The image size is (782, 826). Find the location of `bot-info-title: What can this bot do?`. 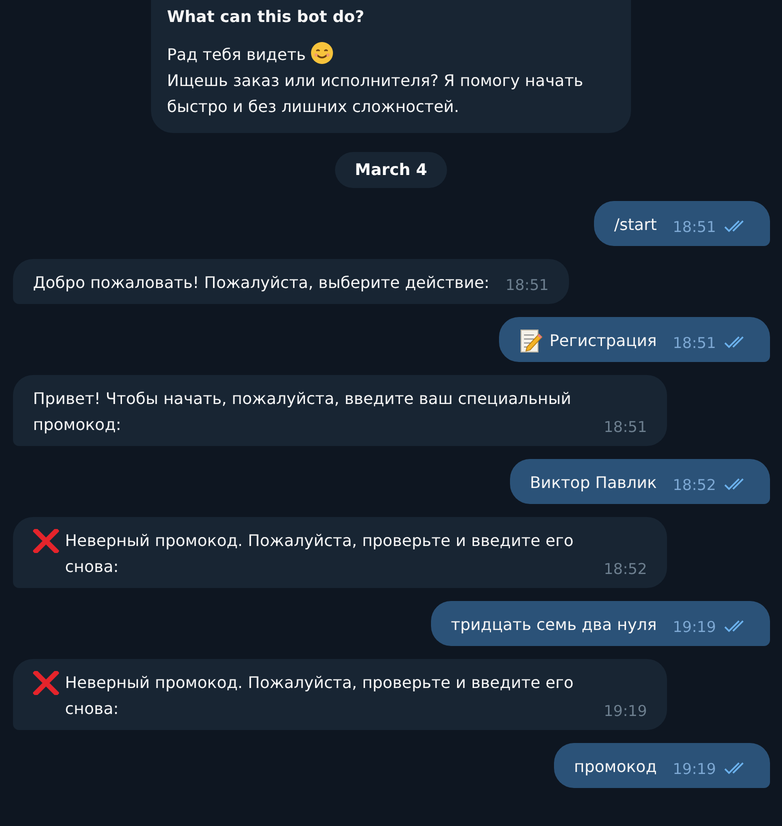

bot-info-title: What can this bot do? is located at coordinates (266, 17).